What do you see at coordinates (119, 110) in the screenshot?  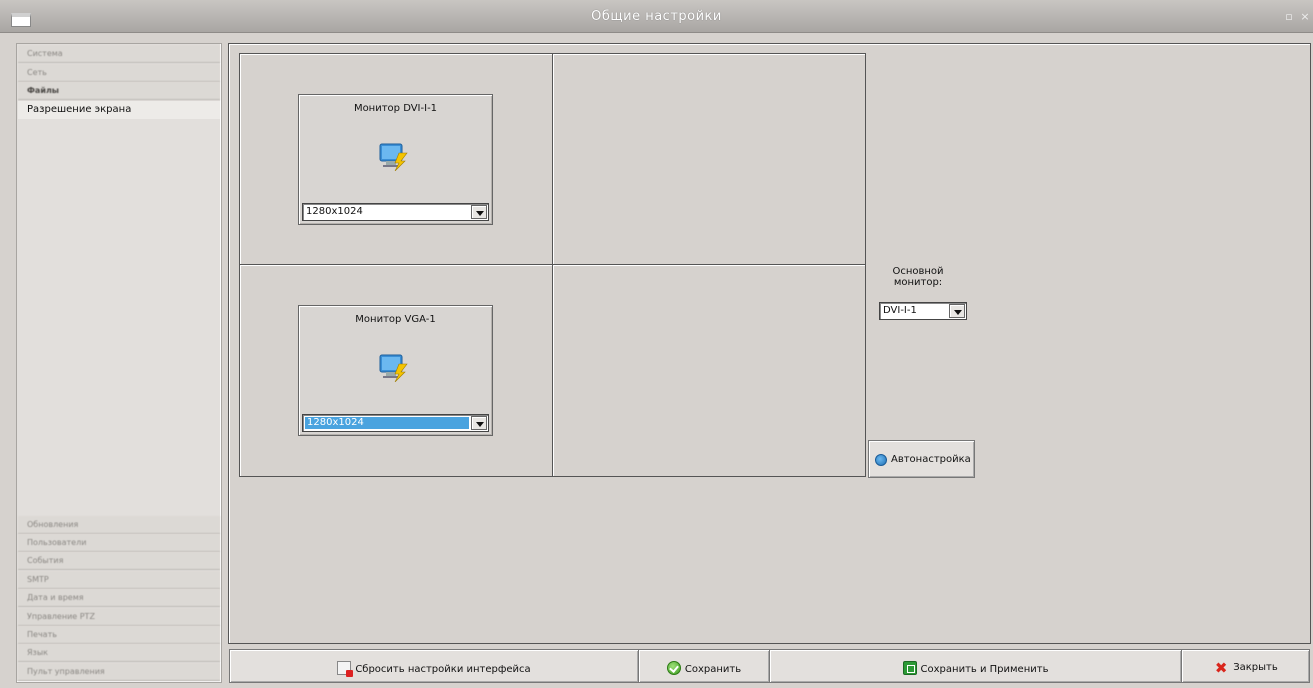 I see `sidebar-item-screen-resolution: Разрешение экрана` at bounding box center [119, 110].